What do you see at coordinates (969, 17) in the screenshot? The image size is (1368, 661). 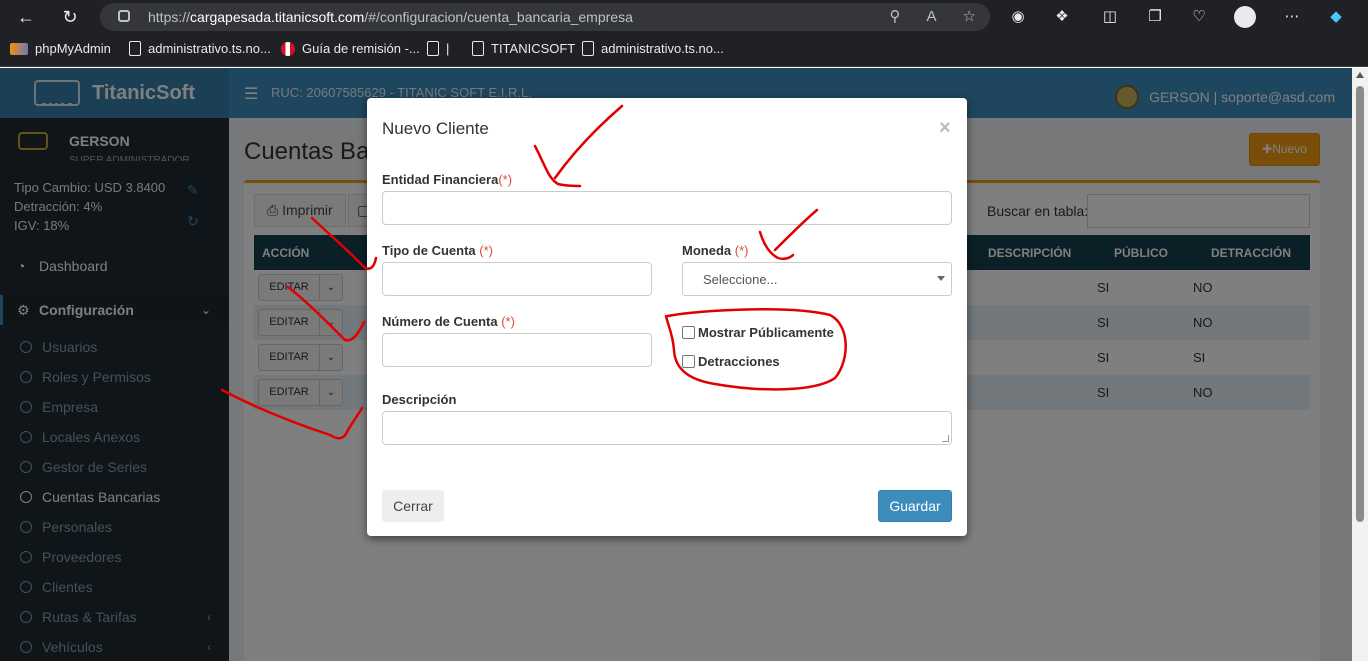 I see `favorite-star-icon: ☆` at bounding box center [969, 17].